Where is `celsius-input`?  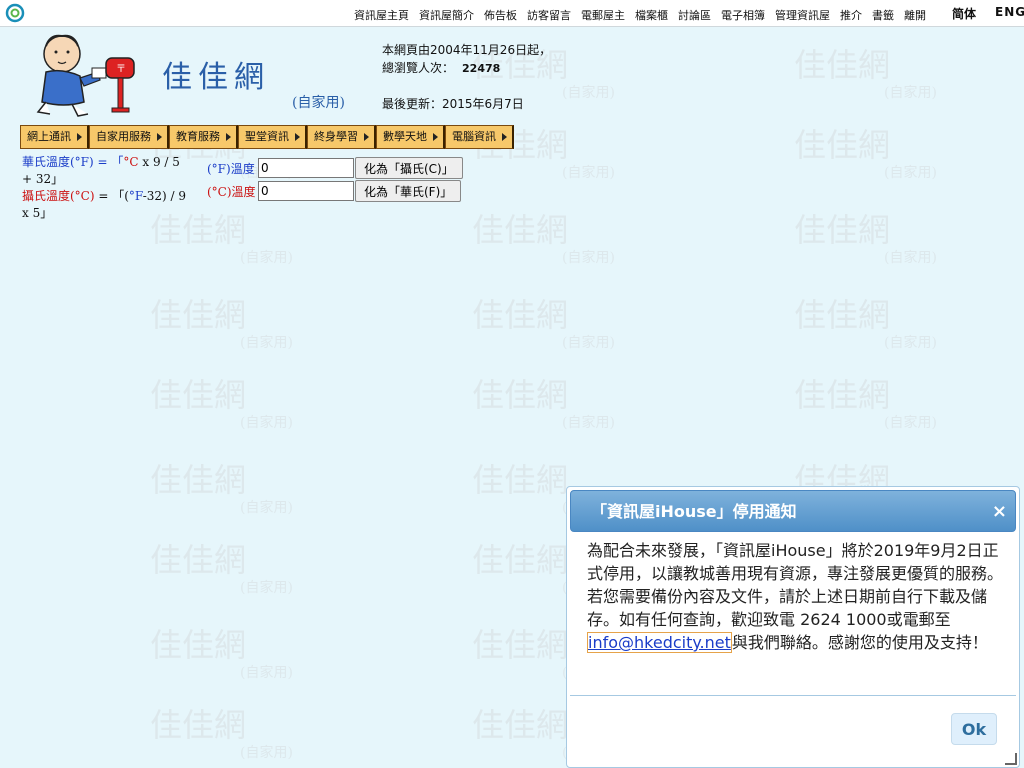 celsius-input is located at coordinates (306, 191).